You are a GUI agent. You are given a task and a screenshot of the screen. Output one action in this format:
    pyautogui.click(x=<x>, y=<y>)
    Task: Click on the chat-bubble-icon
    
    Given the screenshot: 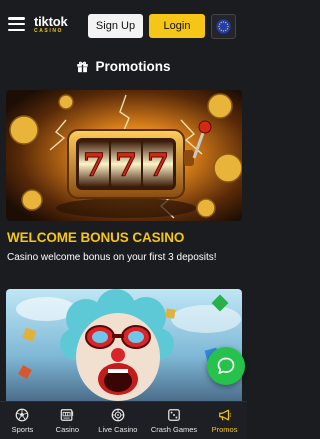 What is the action you would take?
    pyautogui.click(x=226, y=365)
    